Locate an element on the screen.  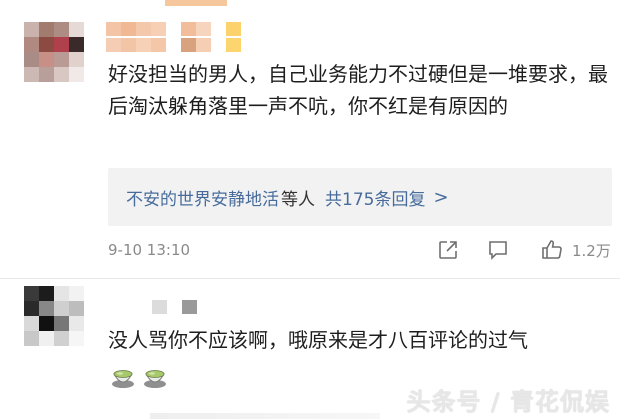
comment-text: 没人骂你不应该啊，哦原来是才八百评论的过气 is located at coordinates (318, 340).